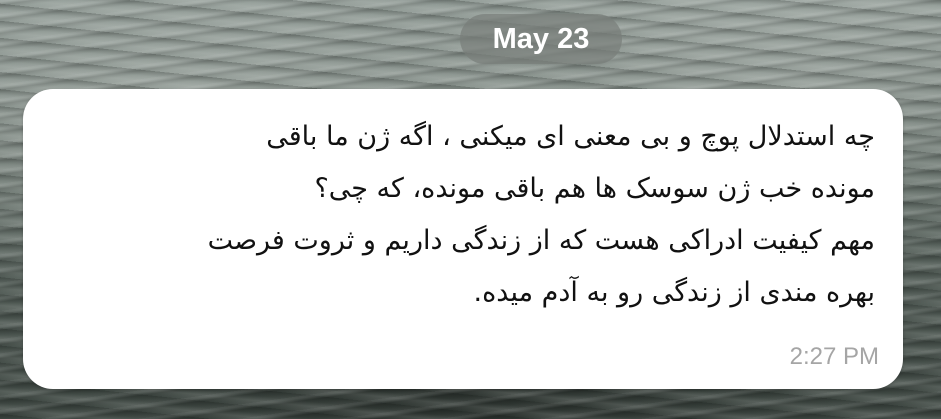 The image size is (941, 419). Describe the element at coordinates (834, 356) in the screenshot. I see `message-timestamp: 2:27 PM` at that location.